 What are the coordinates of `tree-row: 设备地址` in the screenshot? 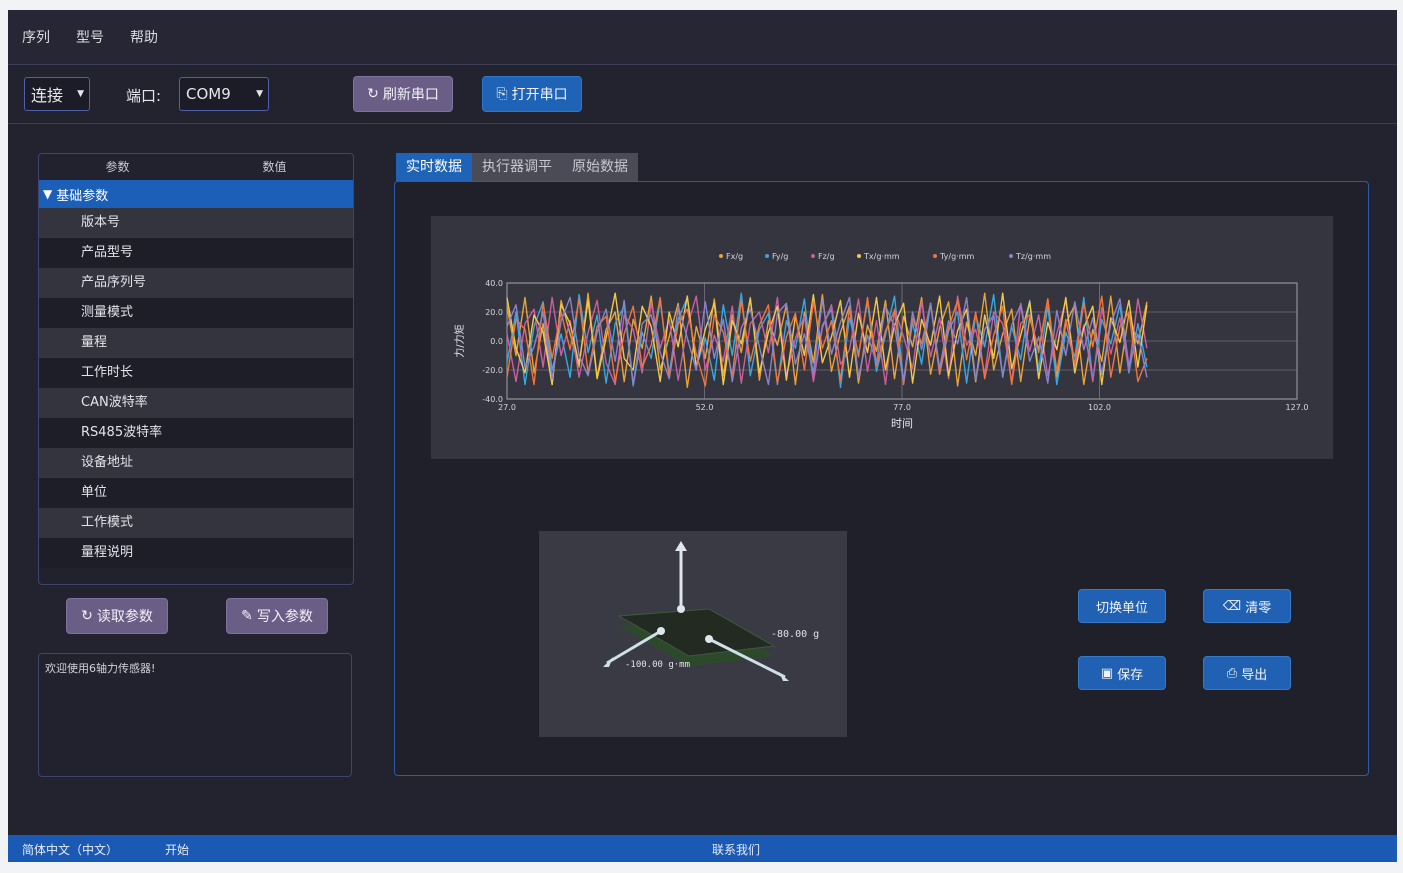 It's located at (196, 463).